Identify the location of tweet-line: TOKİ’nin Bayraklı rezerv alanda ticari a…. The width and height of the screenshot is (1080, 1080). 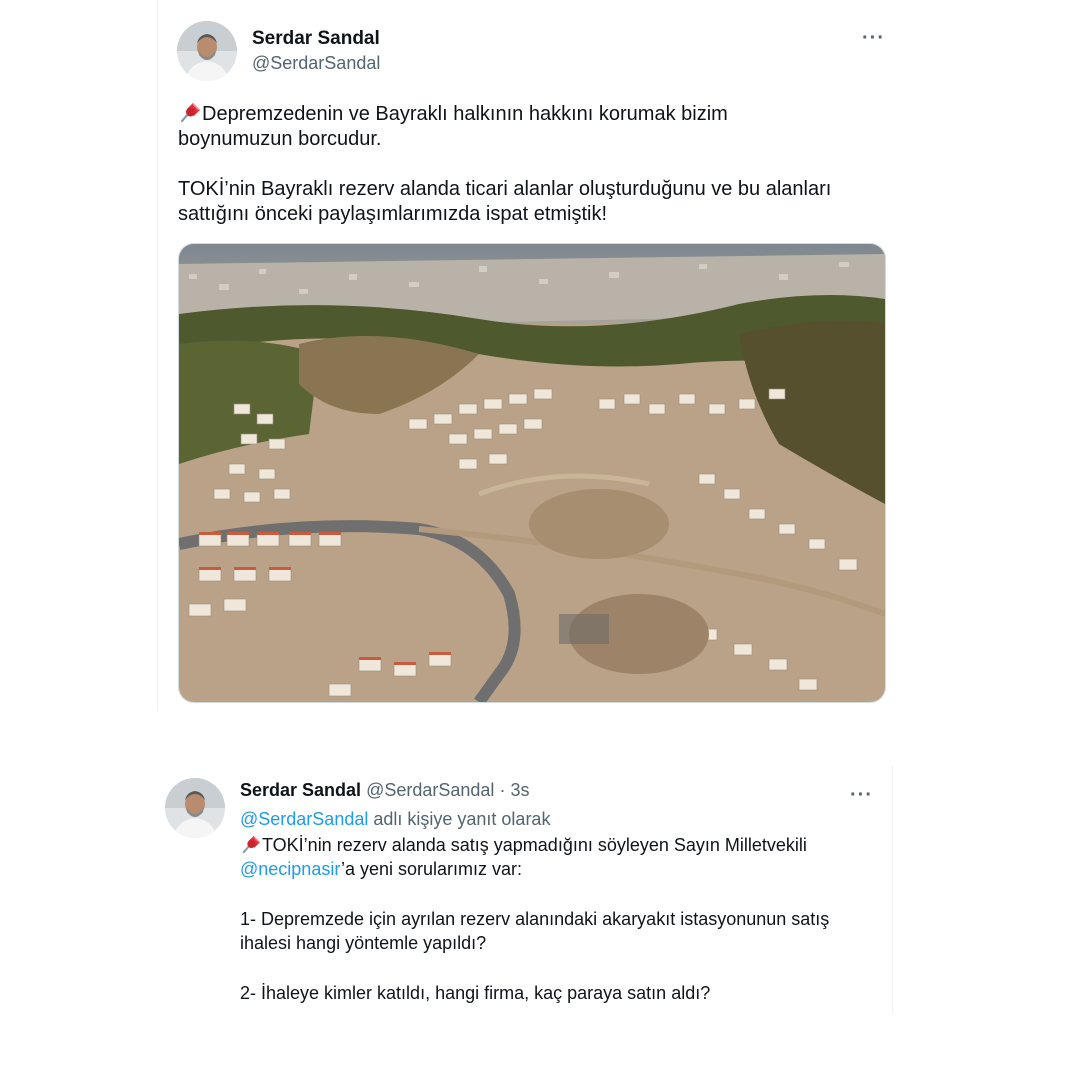
(505, 189).